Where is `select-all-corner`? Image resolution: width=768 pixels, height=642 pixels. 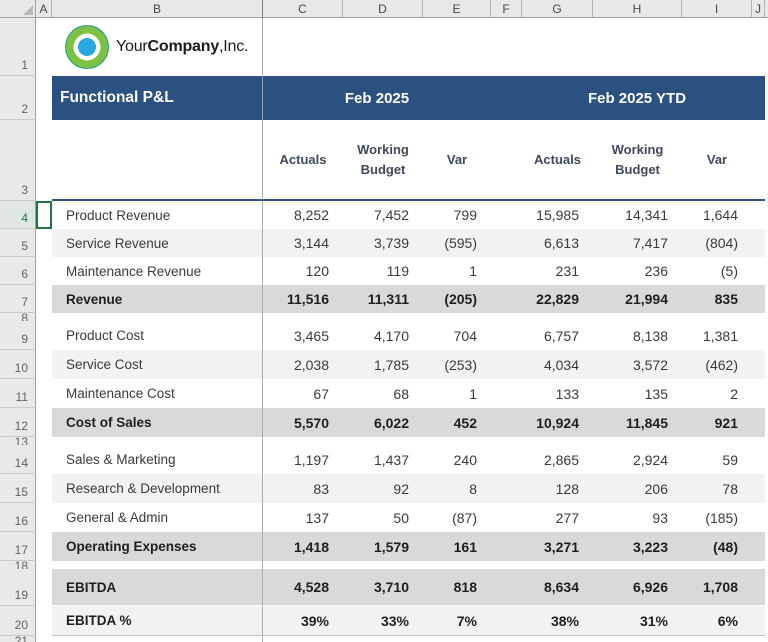
select-all-corner is located at coordinates (18, 9).